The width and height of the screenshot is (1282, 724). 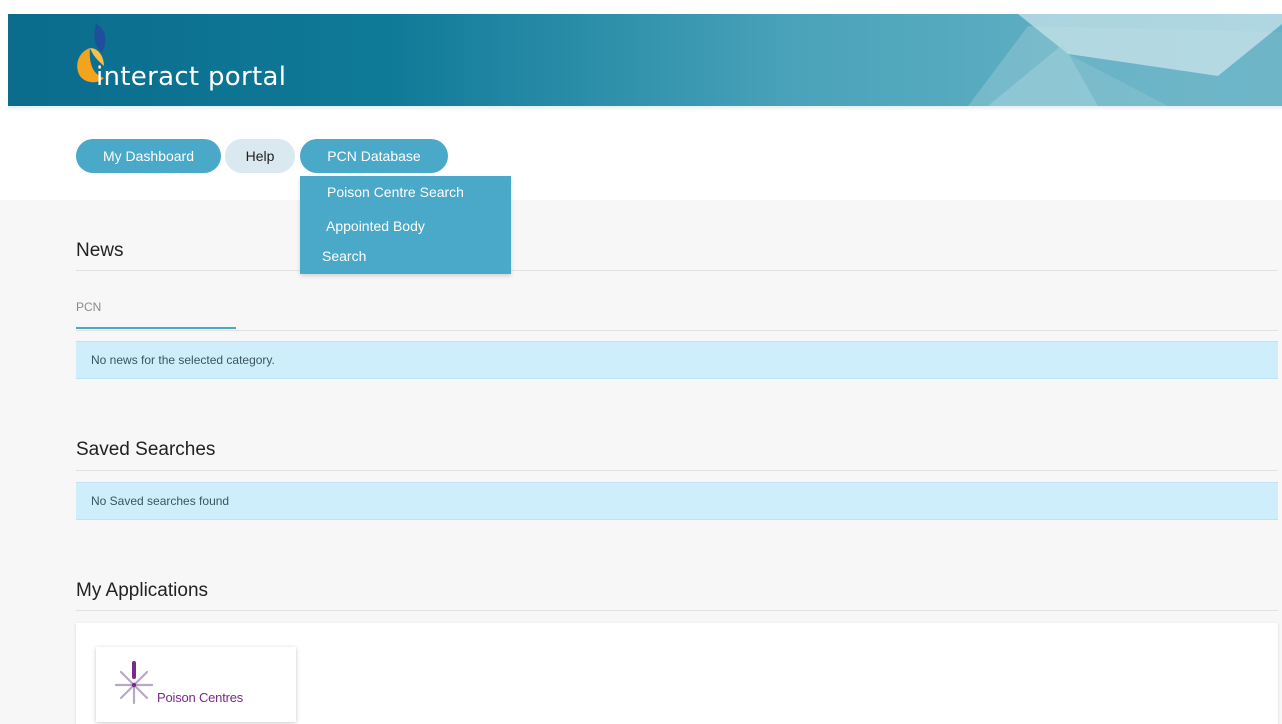 I want to click on nav-pcn-database-button: PCN Database, so click(x=374, y=156).